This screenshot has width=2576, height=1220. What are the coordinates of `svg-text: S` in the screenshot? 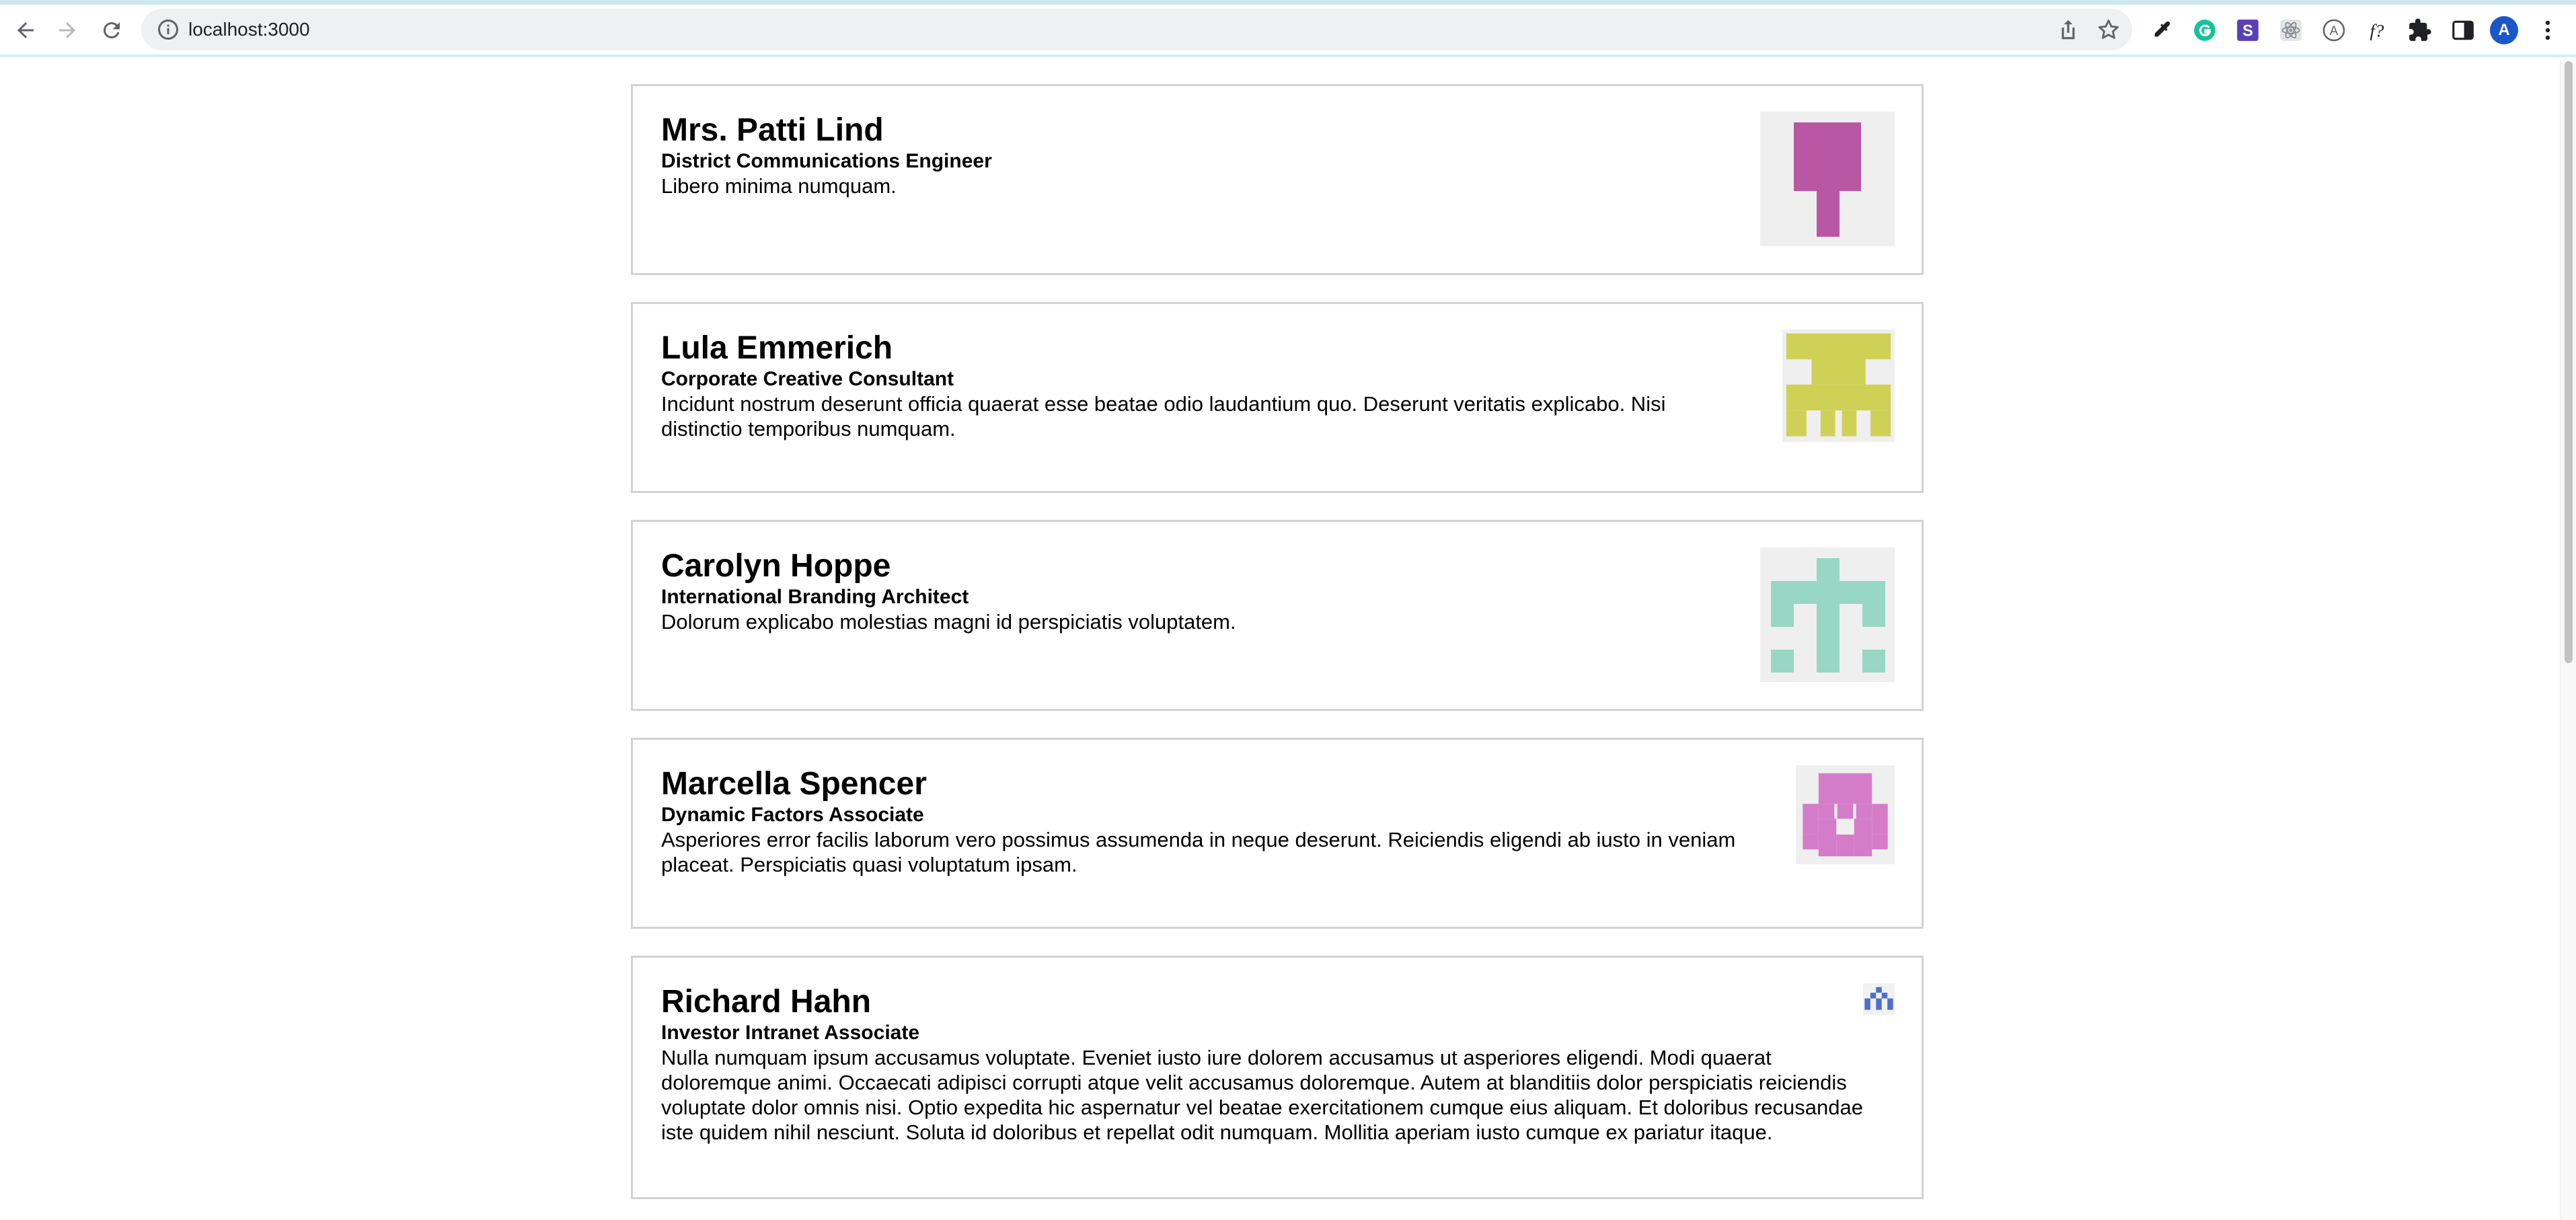 It's located at (2247, 31).